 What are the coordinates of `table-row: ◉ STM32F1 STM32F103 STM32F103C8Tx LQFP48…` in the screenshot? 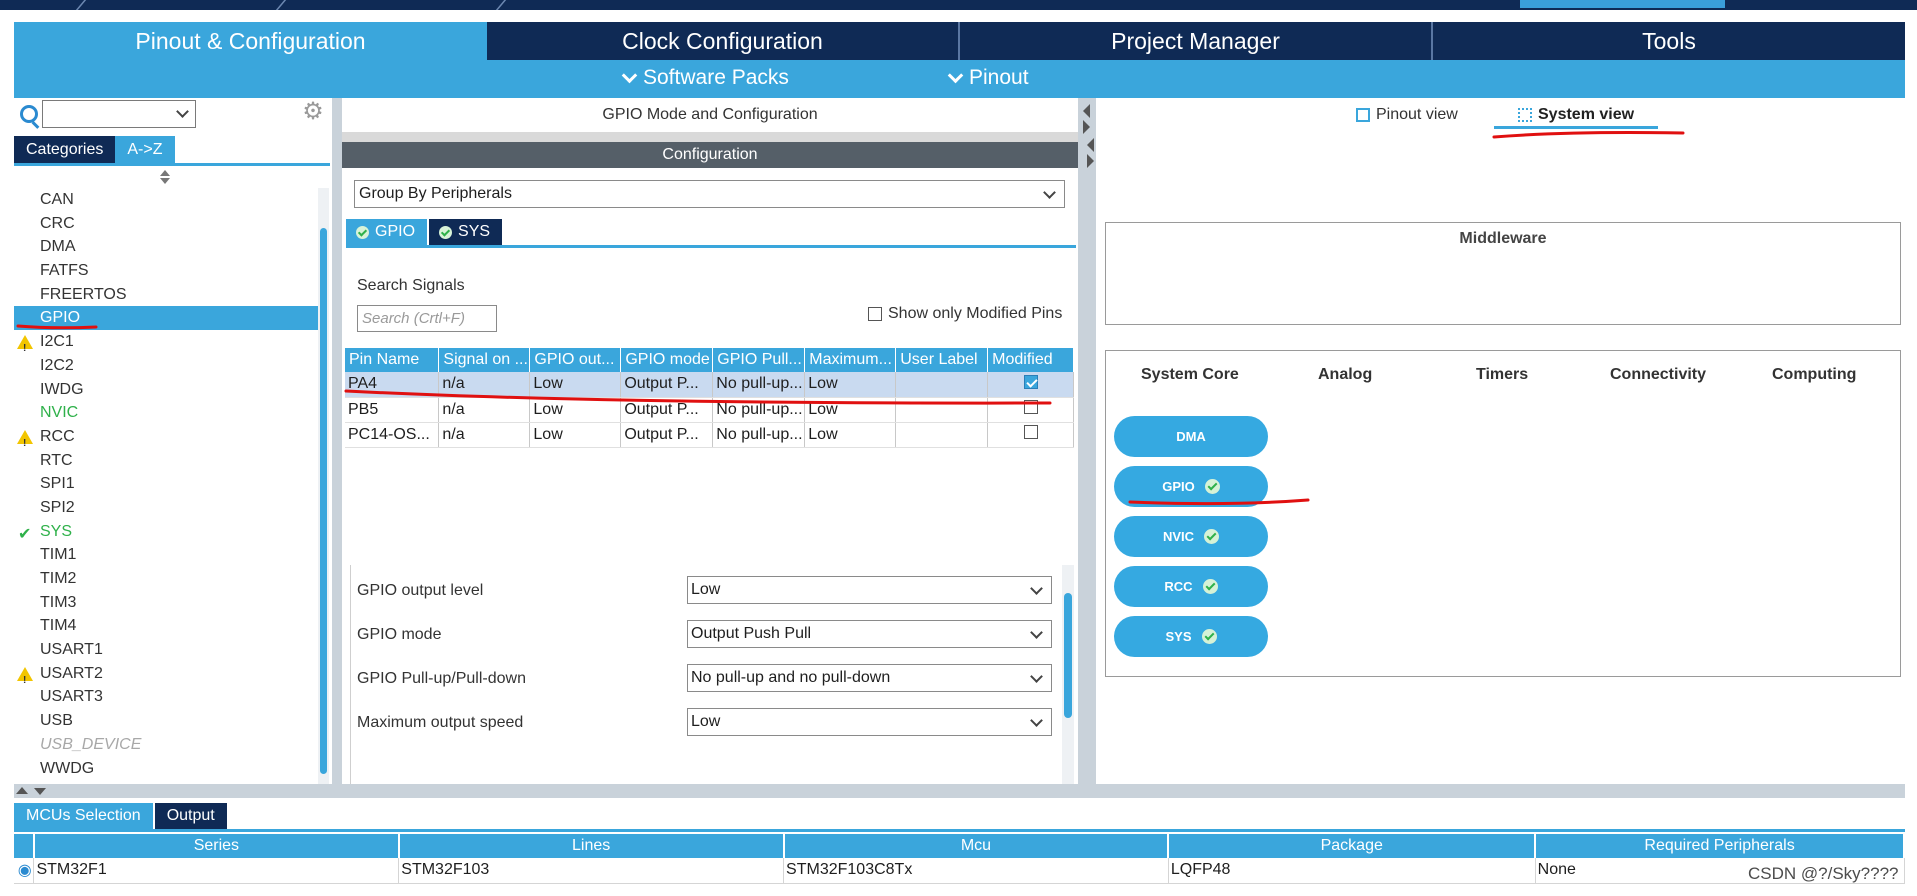 It's located at (959, 871).